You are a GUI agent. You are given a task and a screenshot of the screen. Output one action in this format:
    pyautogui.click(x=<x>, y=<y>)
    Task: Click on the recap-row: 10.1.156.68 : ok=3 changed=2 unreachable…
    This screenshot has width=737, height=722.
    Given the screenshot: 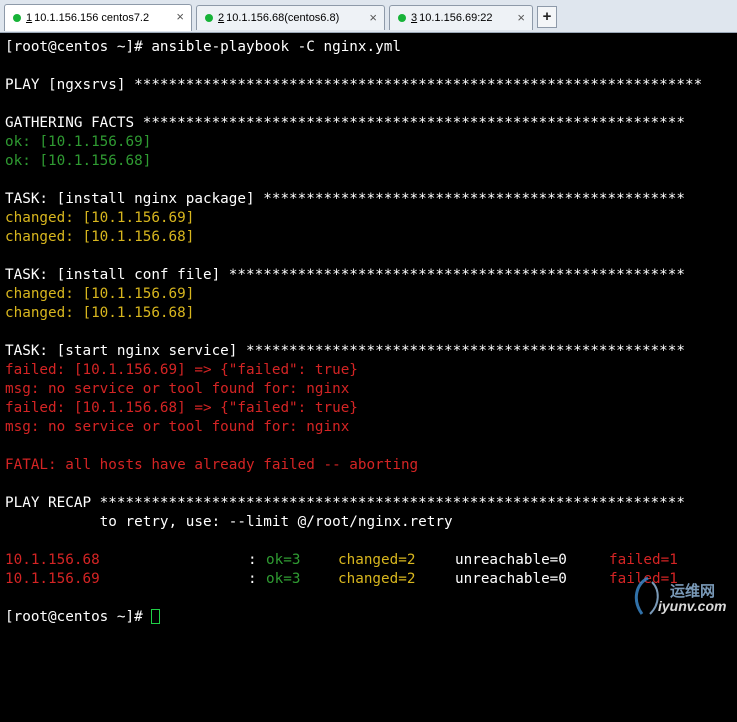 What is the action you would take?
    pyautogui.click(x=369, y=560)
    